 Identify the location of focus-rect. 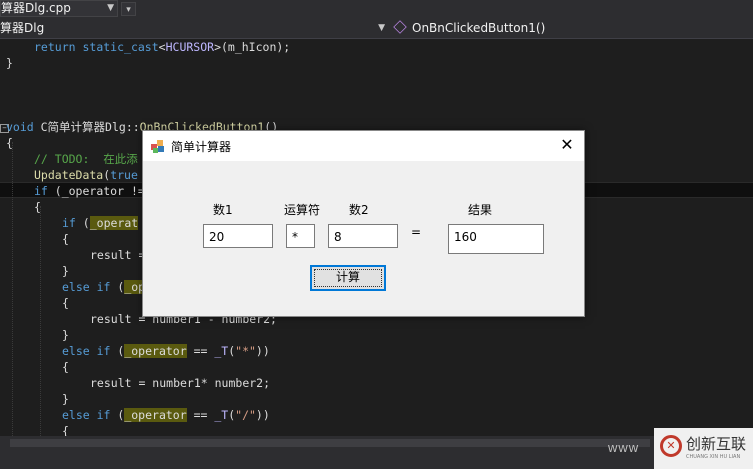
(348, 278).